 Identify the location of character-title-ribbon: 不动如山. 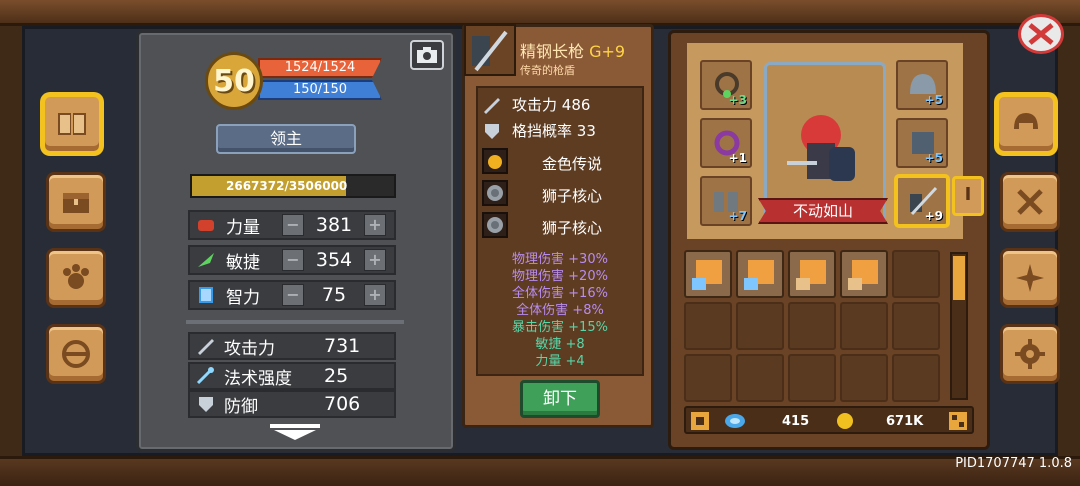
(823, 211).